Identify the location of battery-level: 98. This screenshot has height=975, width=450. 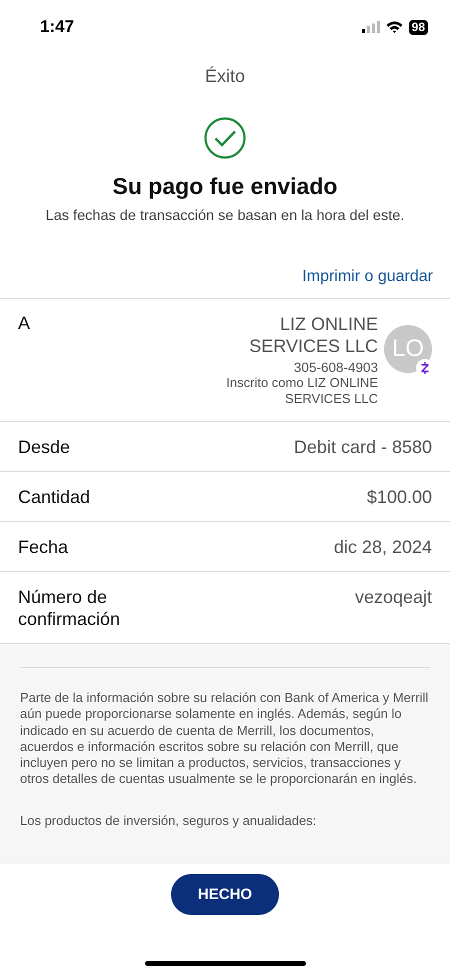
(418, 27).